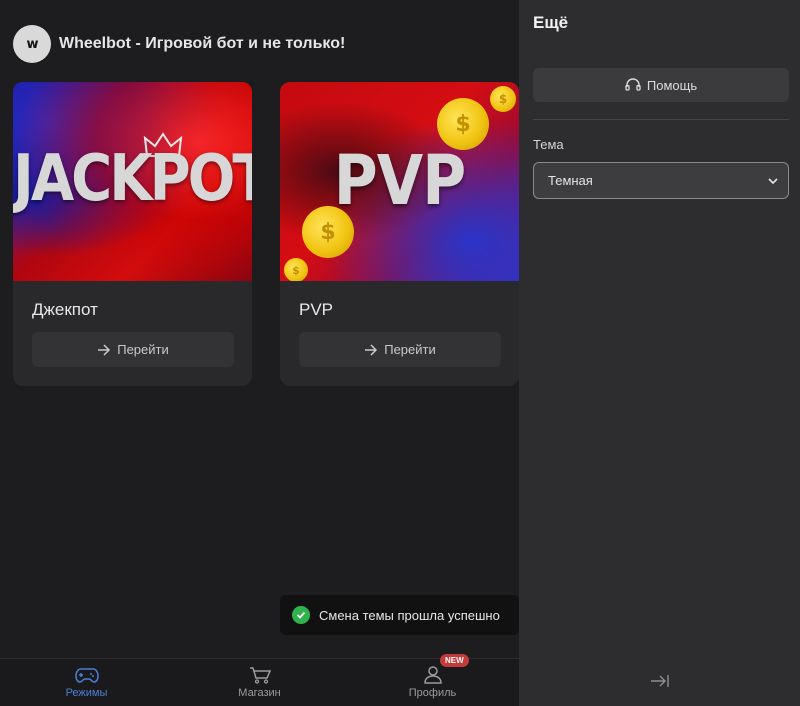 The height and width of the screenshot is (706, 800). Describe the element at coordinates (301, 615) in the screenshot. I see `check-circle-icon` at that location.